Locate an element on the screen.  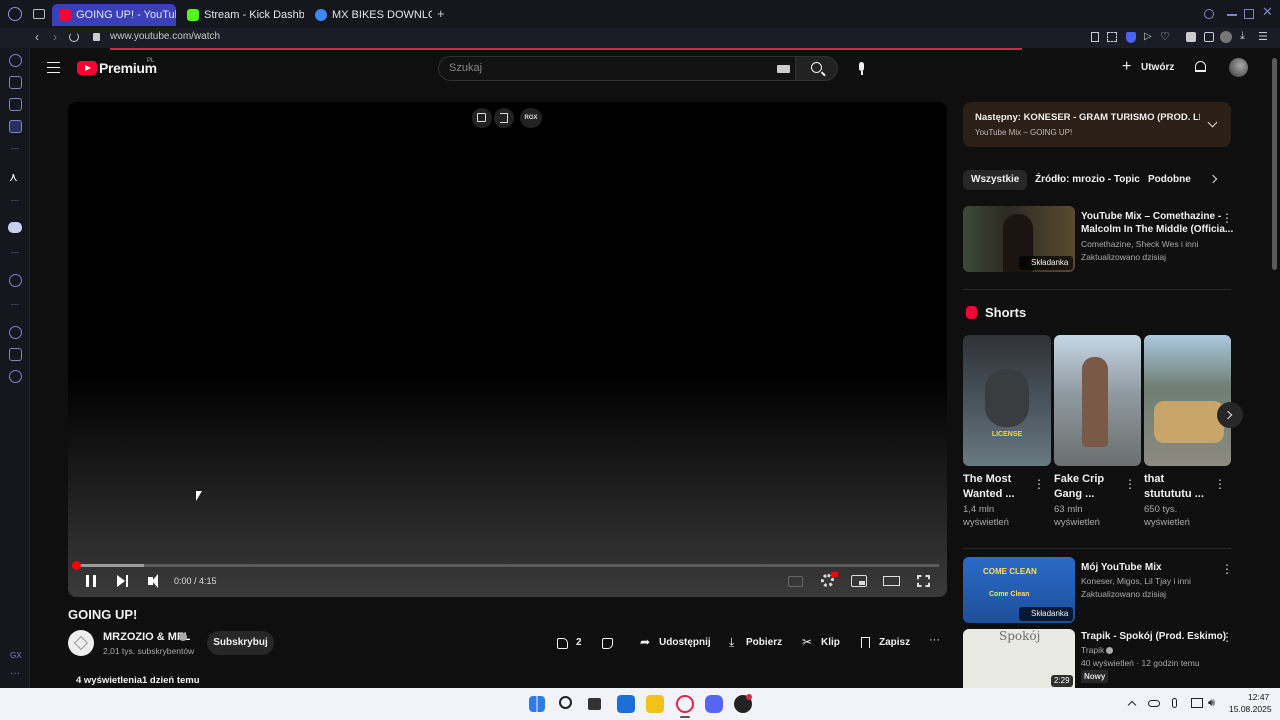
mix-menu-icon: ⋮ is located at coordinates (1227, 218).